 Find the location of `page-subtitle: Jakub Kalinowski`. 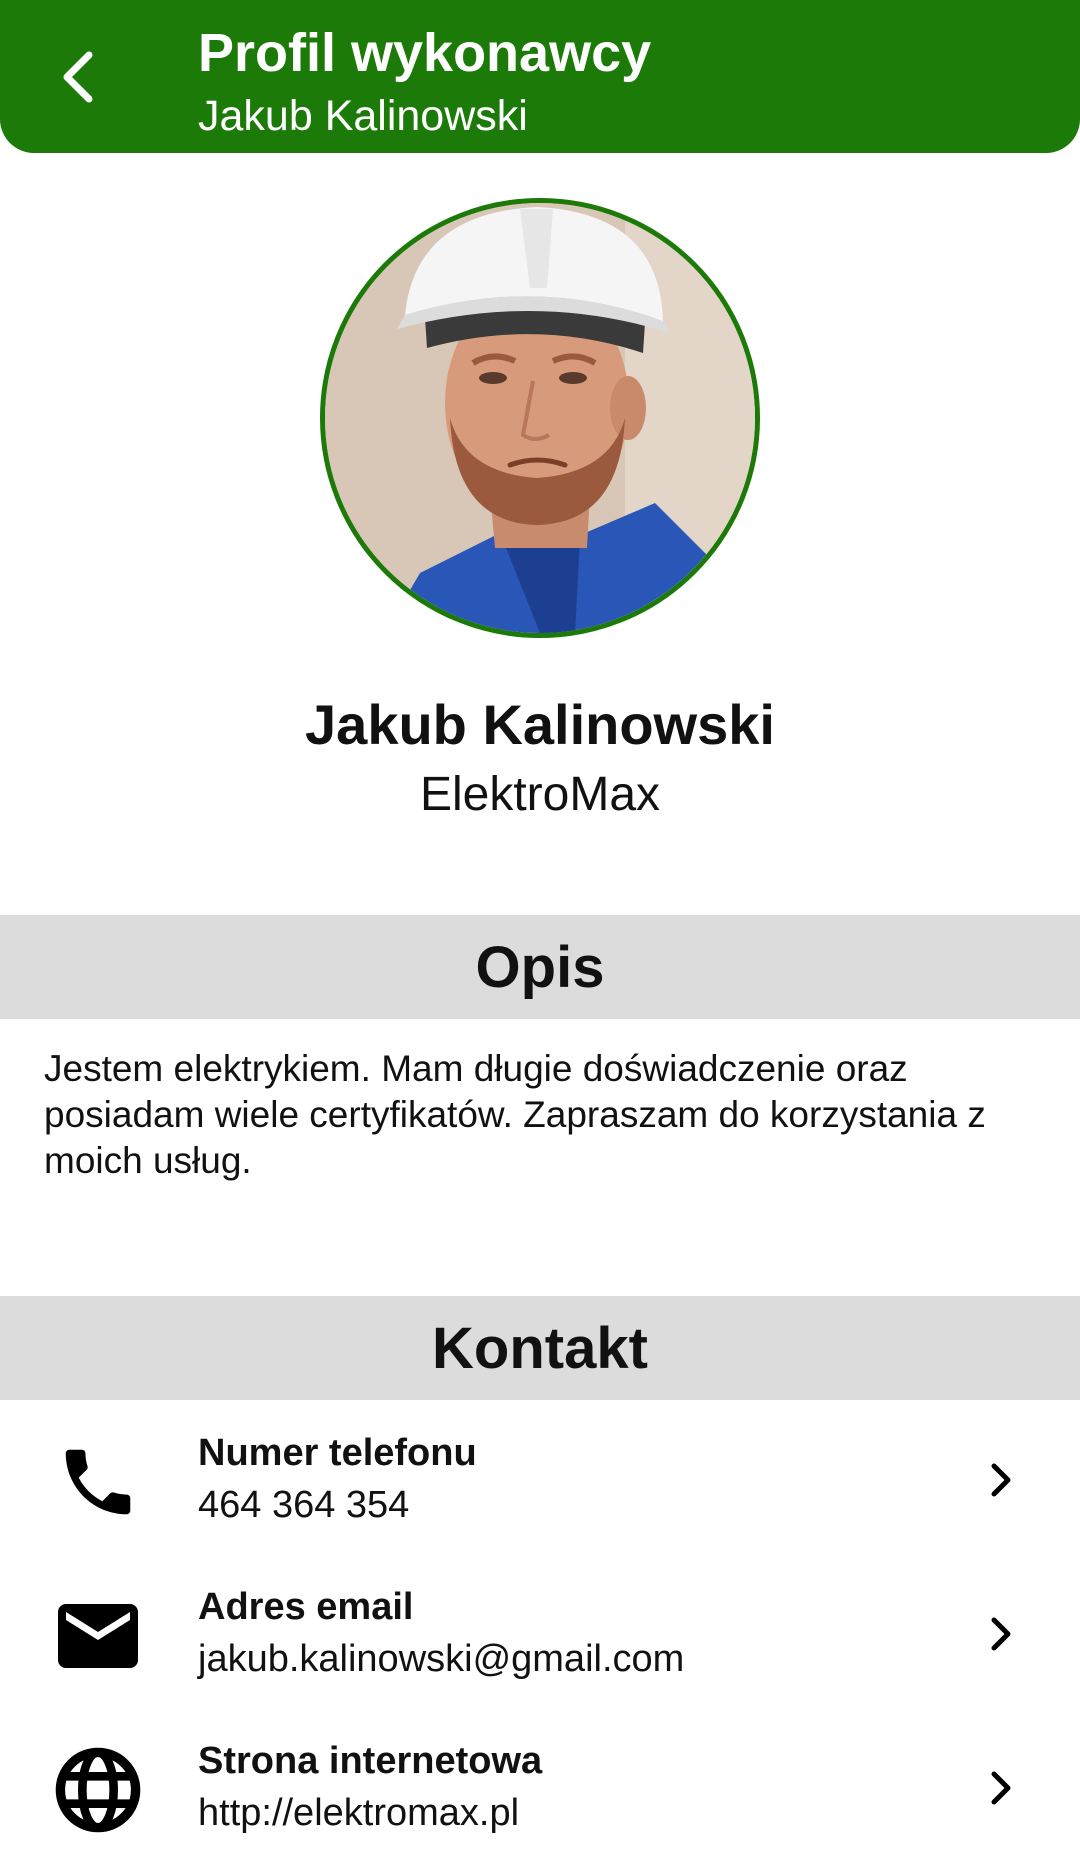

page-subtitle: Jakub Kalinowski is located at coordinates (363, 116).